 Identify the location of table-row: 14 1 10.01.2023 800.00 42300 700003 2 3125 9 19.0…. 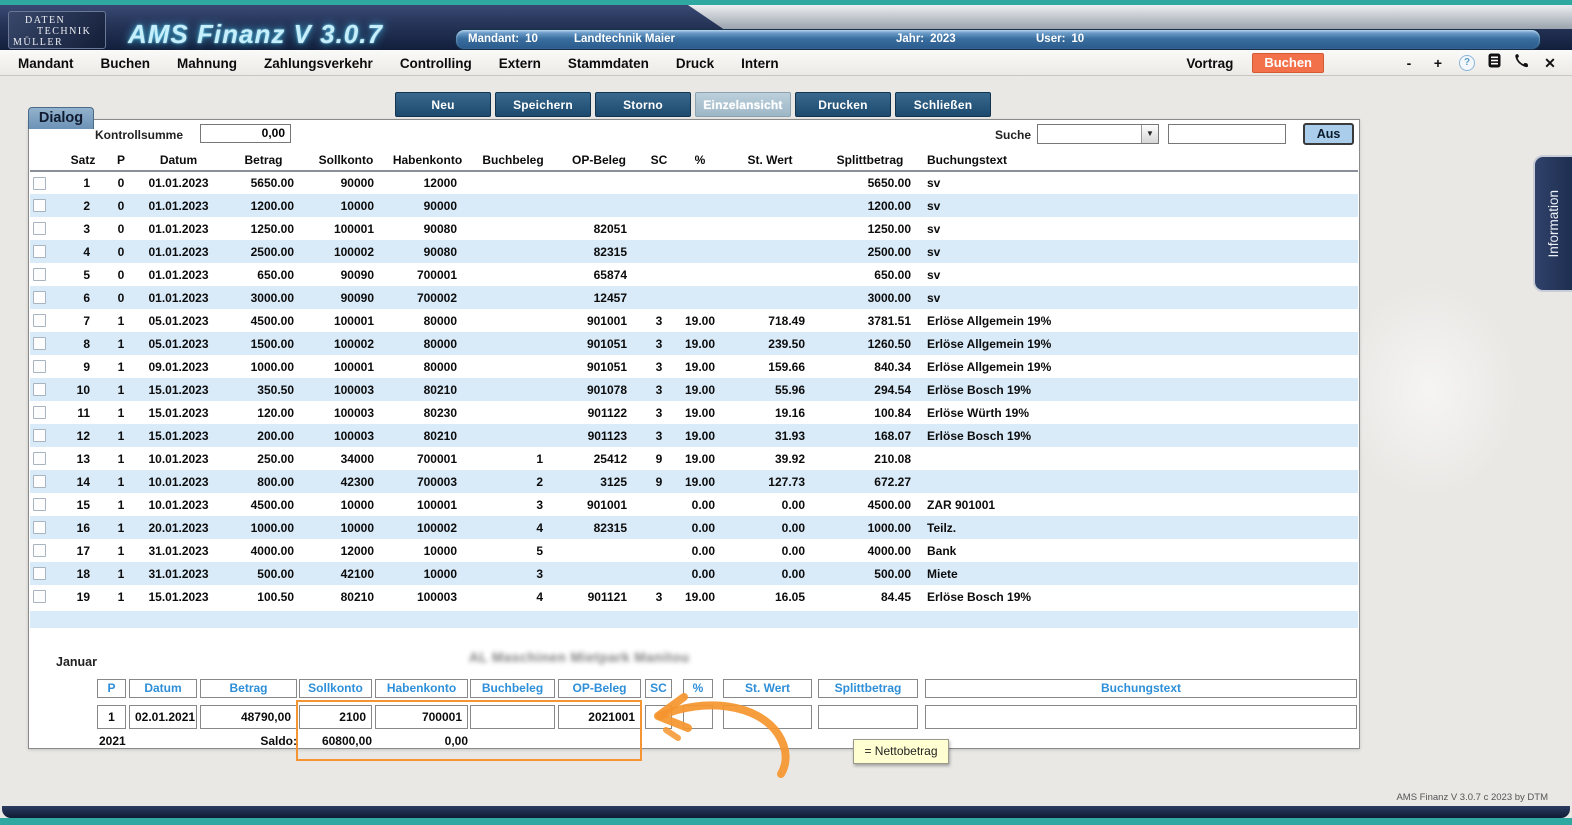
(694, 481).